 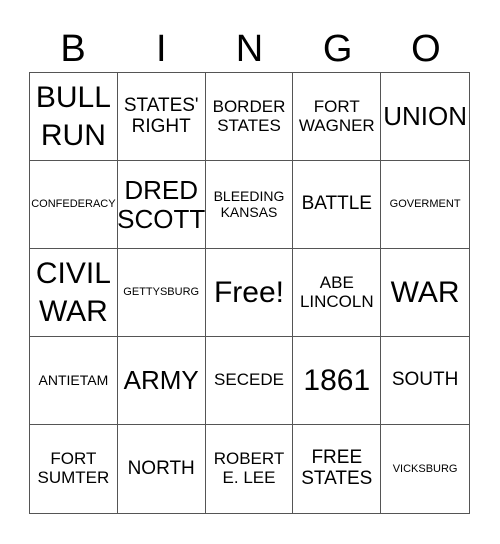 I want to click on bingo-cell: ANTIETAM, so click(x=74, y=381).